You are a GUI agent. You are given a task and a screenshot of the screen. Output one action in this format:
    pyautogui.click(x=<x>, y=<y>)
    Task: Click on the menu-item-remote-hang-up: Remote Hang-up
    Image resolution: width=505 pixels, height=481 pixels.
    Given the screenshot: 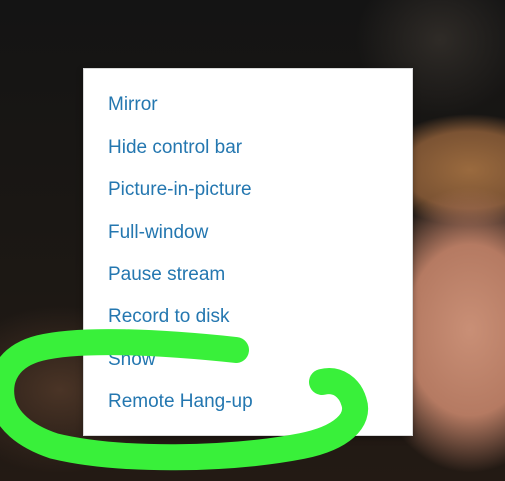 What is the action you would take?
    pyautogui.click(x=180, y=402)
    